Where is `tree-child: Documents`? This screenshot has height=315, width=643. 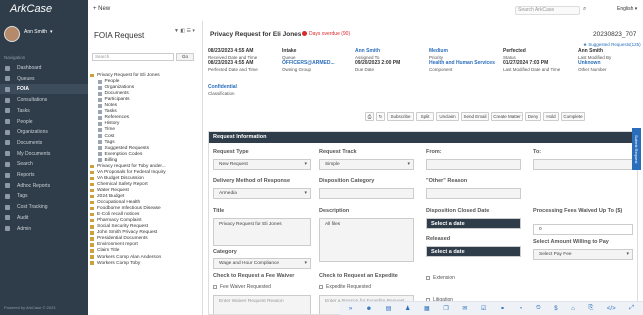
tree-child: Documents is located at coordinates (113, 93).